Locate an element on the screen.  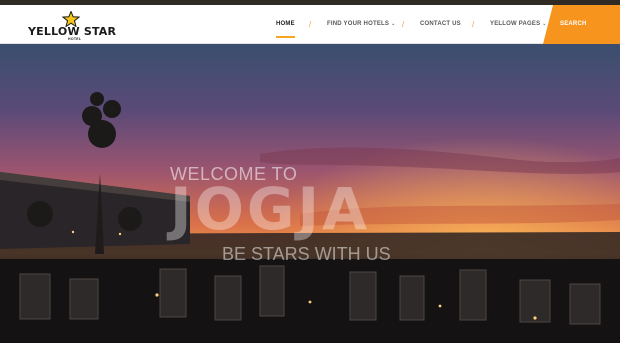
nav-label-home: HOME is located at coordinates (285, 24).